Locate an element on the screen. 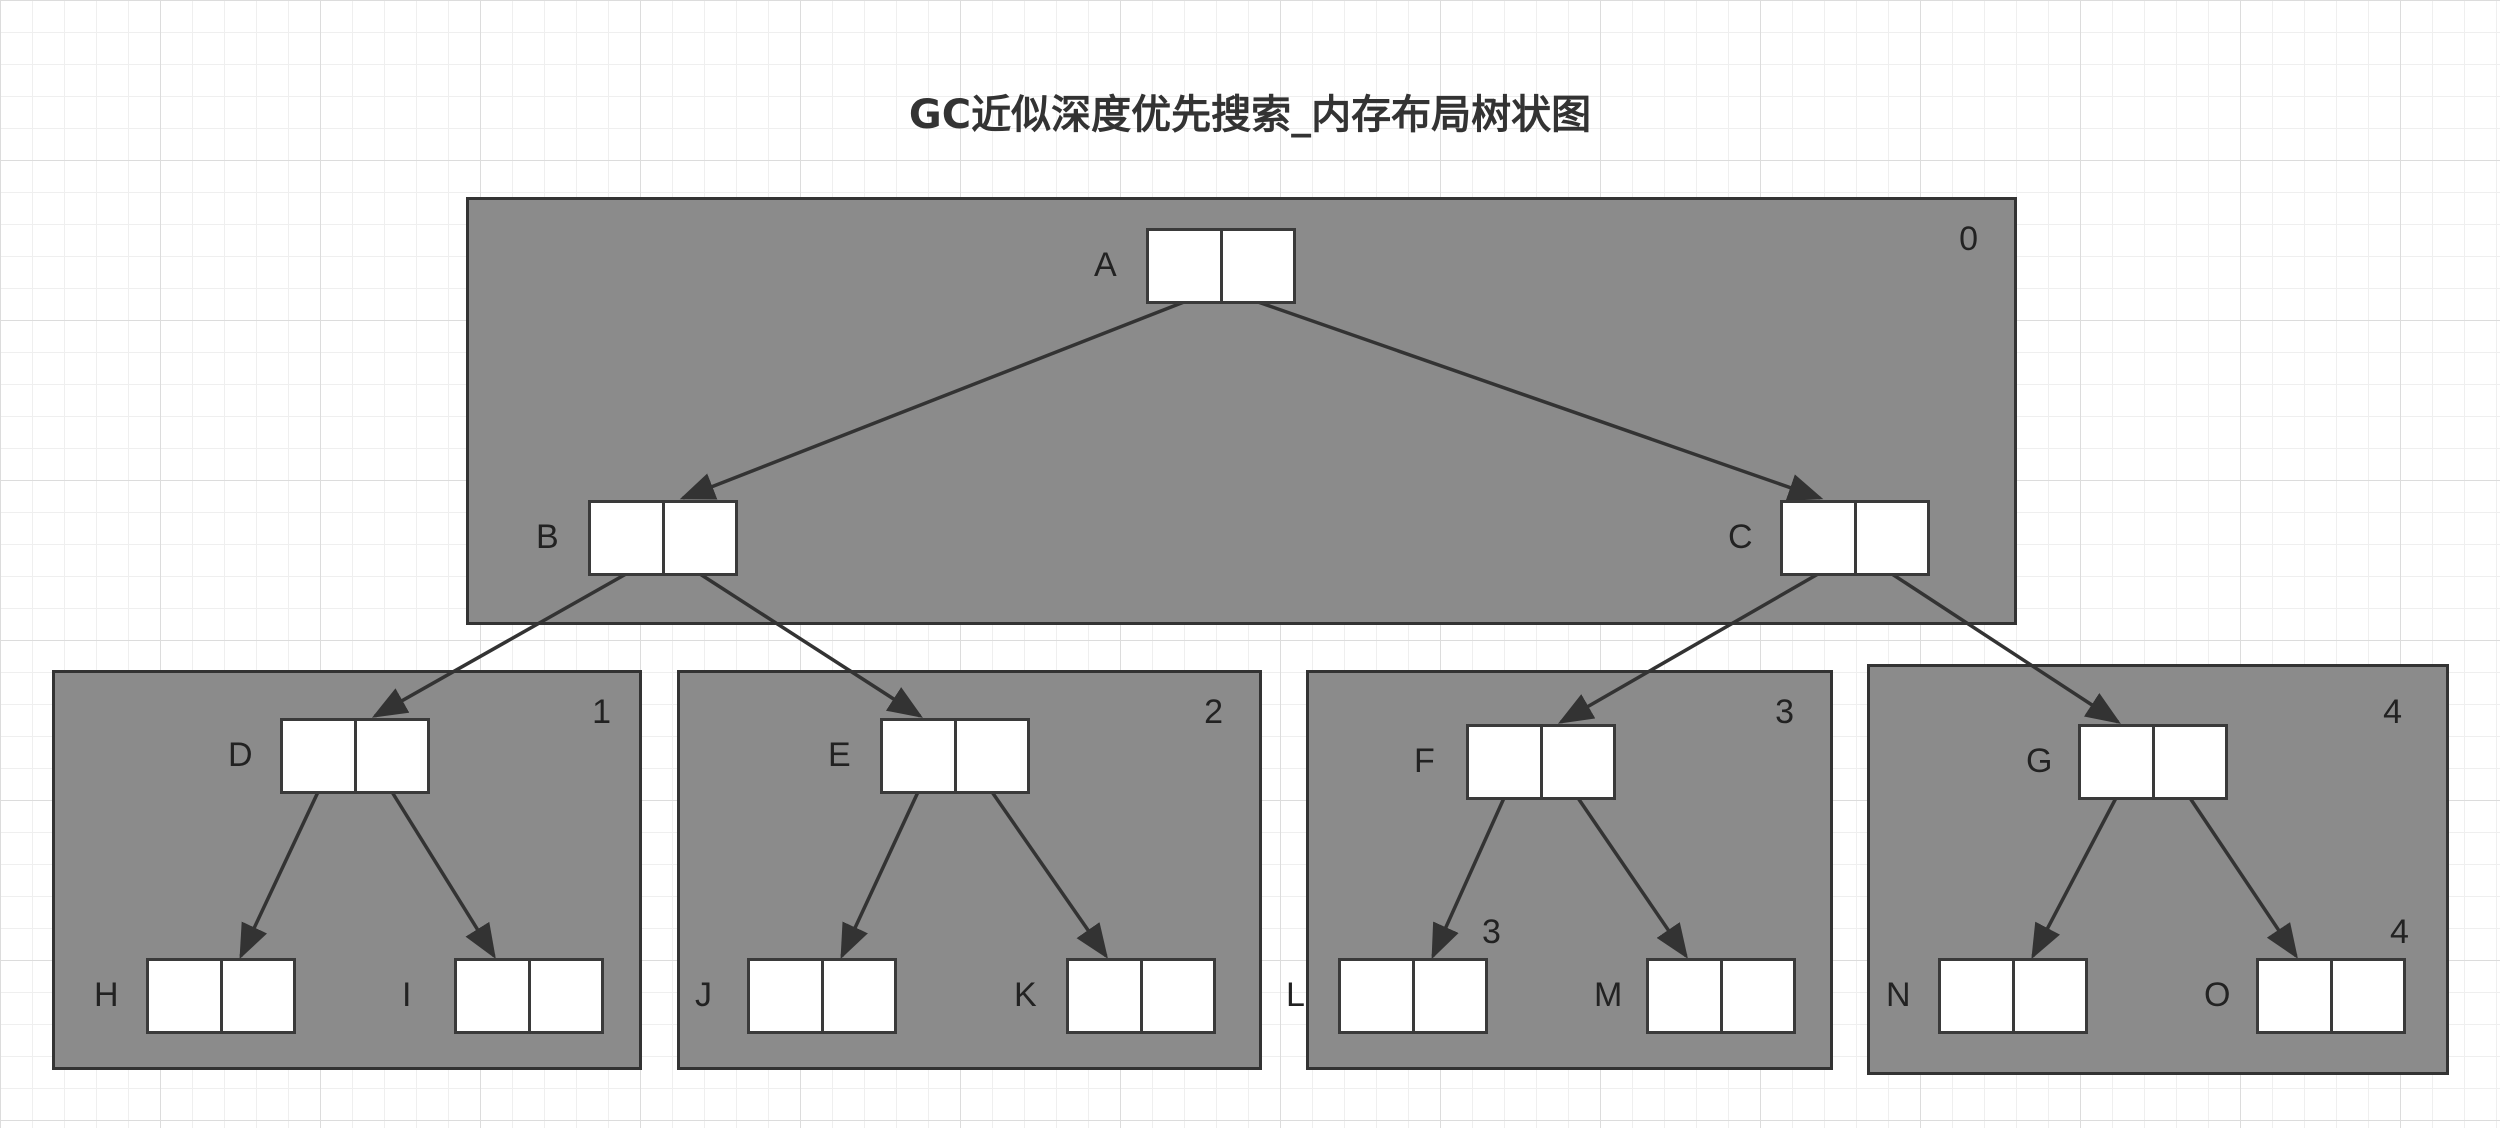  extra-label-4: 4 is located at coordinates (2399, 932).